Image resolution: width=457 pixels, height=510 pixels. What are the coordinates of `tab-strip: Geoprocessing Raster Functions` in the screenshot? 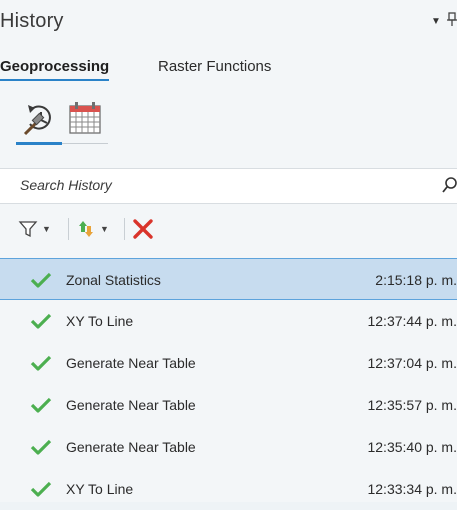 It's located at (228, 73).